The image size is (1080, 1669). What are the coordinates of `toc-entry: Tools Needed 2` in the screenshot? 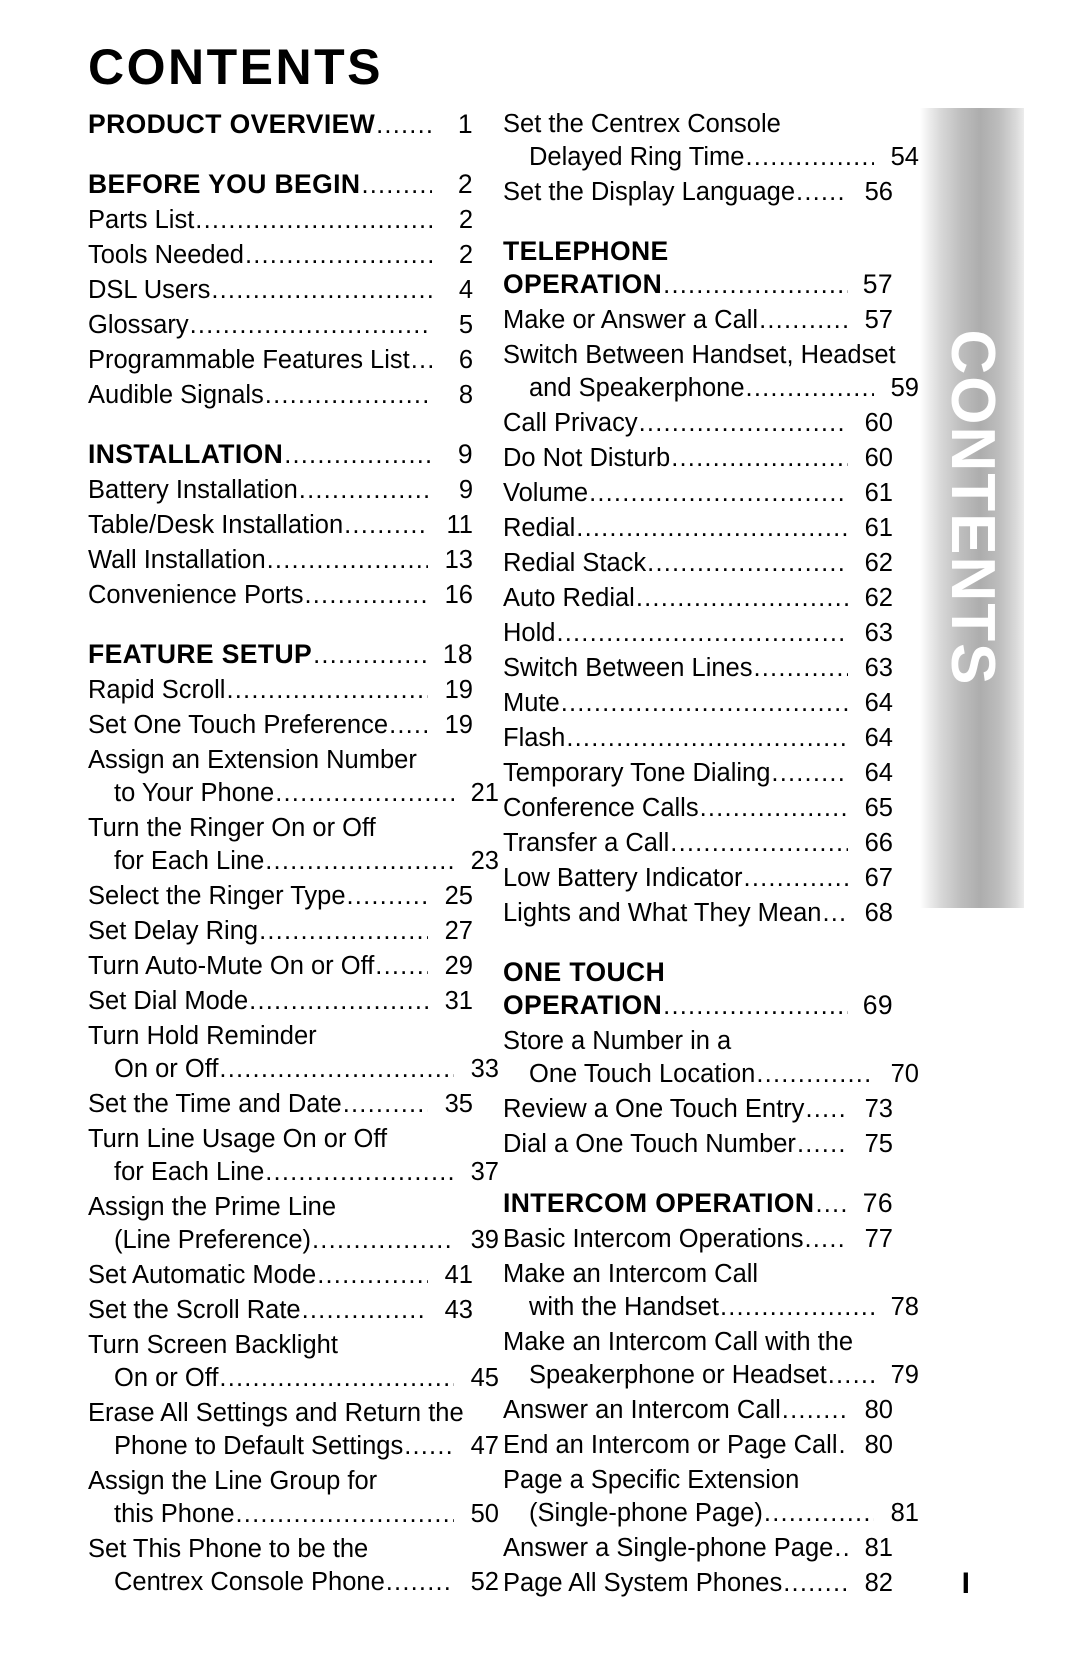 It's located at (280, 255).